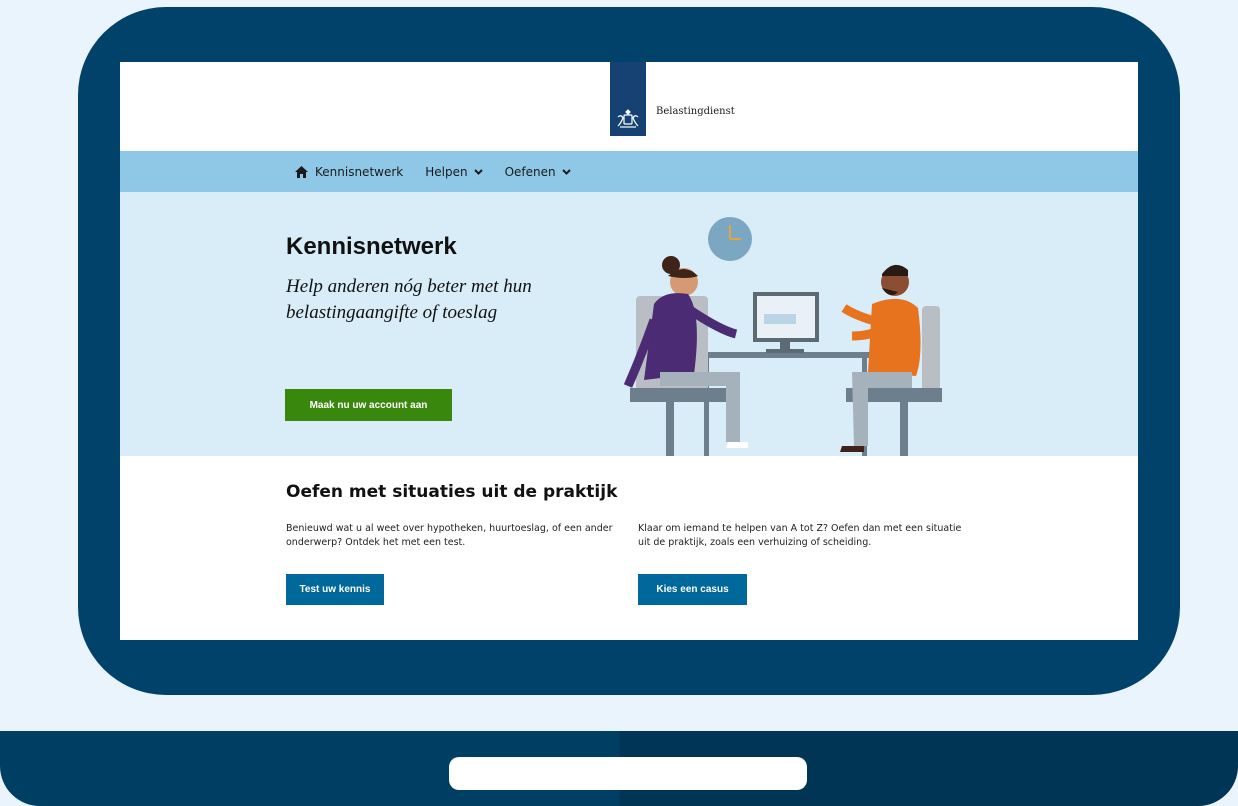 The width and height of the screenshot is (1238, 806). Describe the element at coordinates (335, 589) in the screenshot. I see `test-knowledge-button: Test uw kennis` at that location.